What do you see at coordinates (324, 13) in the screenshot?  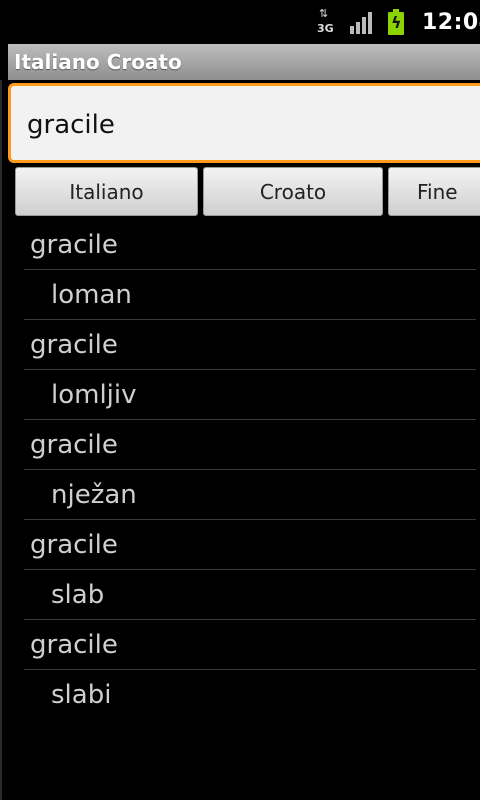 I see `data-arrows-icon: ⇅` at bounding box center [324, 13].